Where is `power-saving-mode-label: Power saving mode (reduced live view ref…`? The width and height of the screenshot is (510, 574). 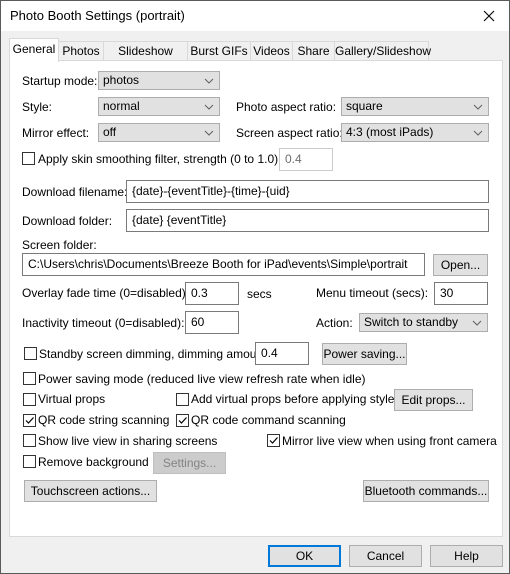 power-saving-mode-label: Power saving mode (reduced live view ref… is located at coordinates (202, 379).